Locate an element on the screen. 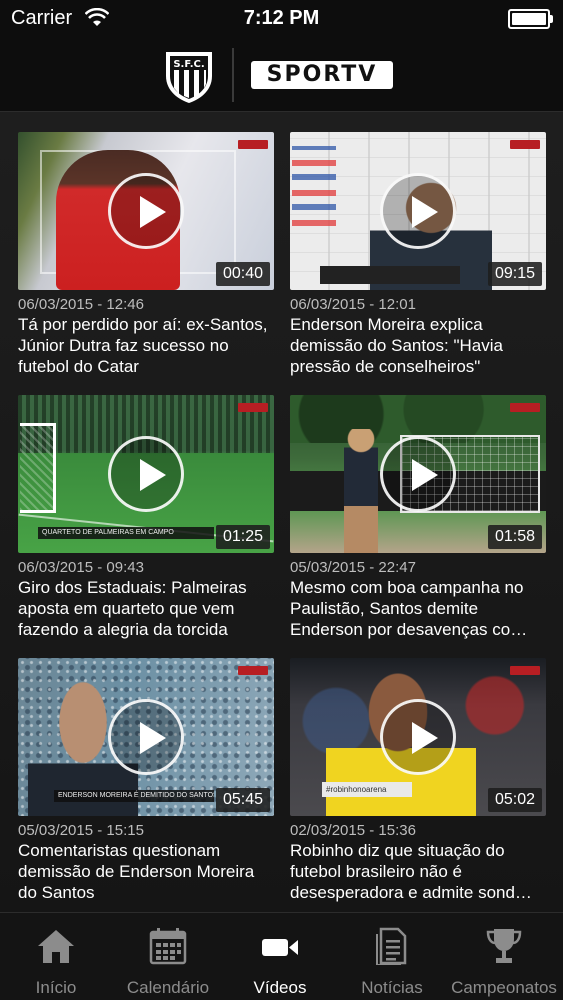 This screenshot has width=563, height=1000. status-time: 7:12 PM is located at coordinates (281, 18).